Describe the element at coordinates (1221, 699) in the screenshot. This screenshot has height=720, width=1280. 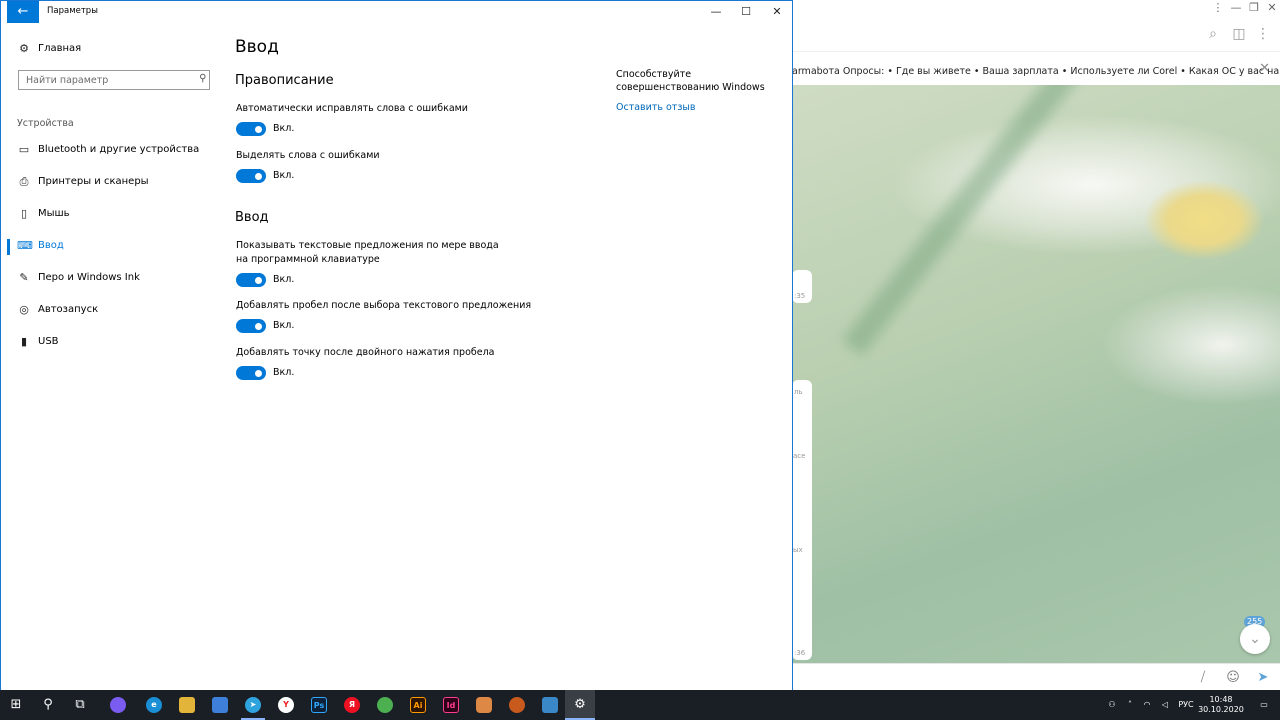
I see `clock-time: 10:48` at that location.